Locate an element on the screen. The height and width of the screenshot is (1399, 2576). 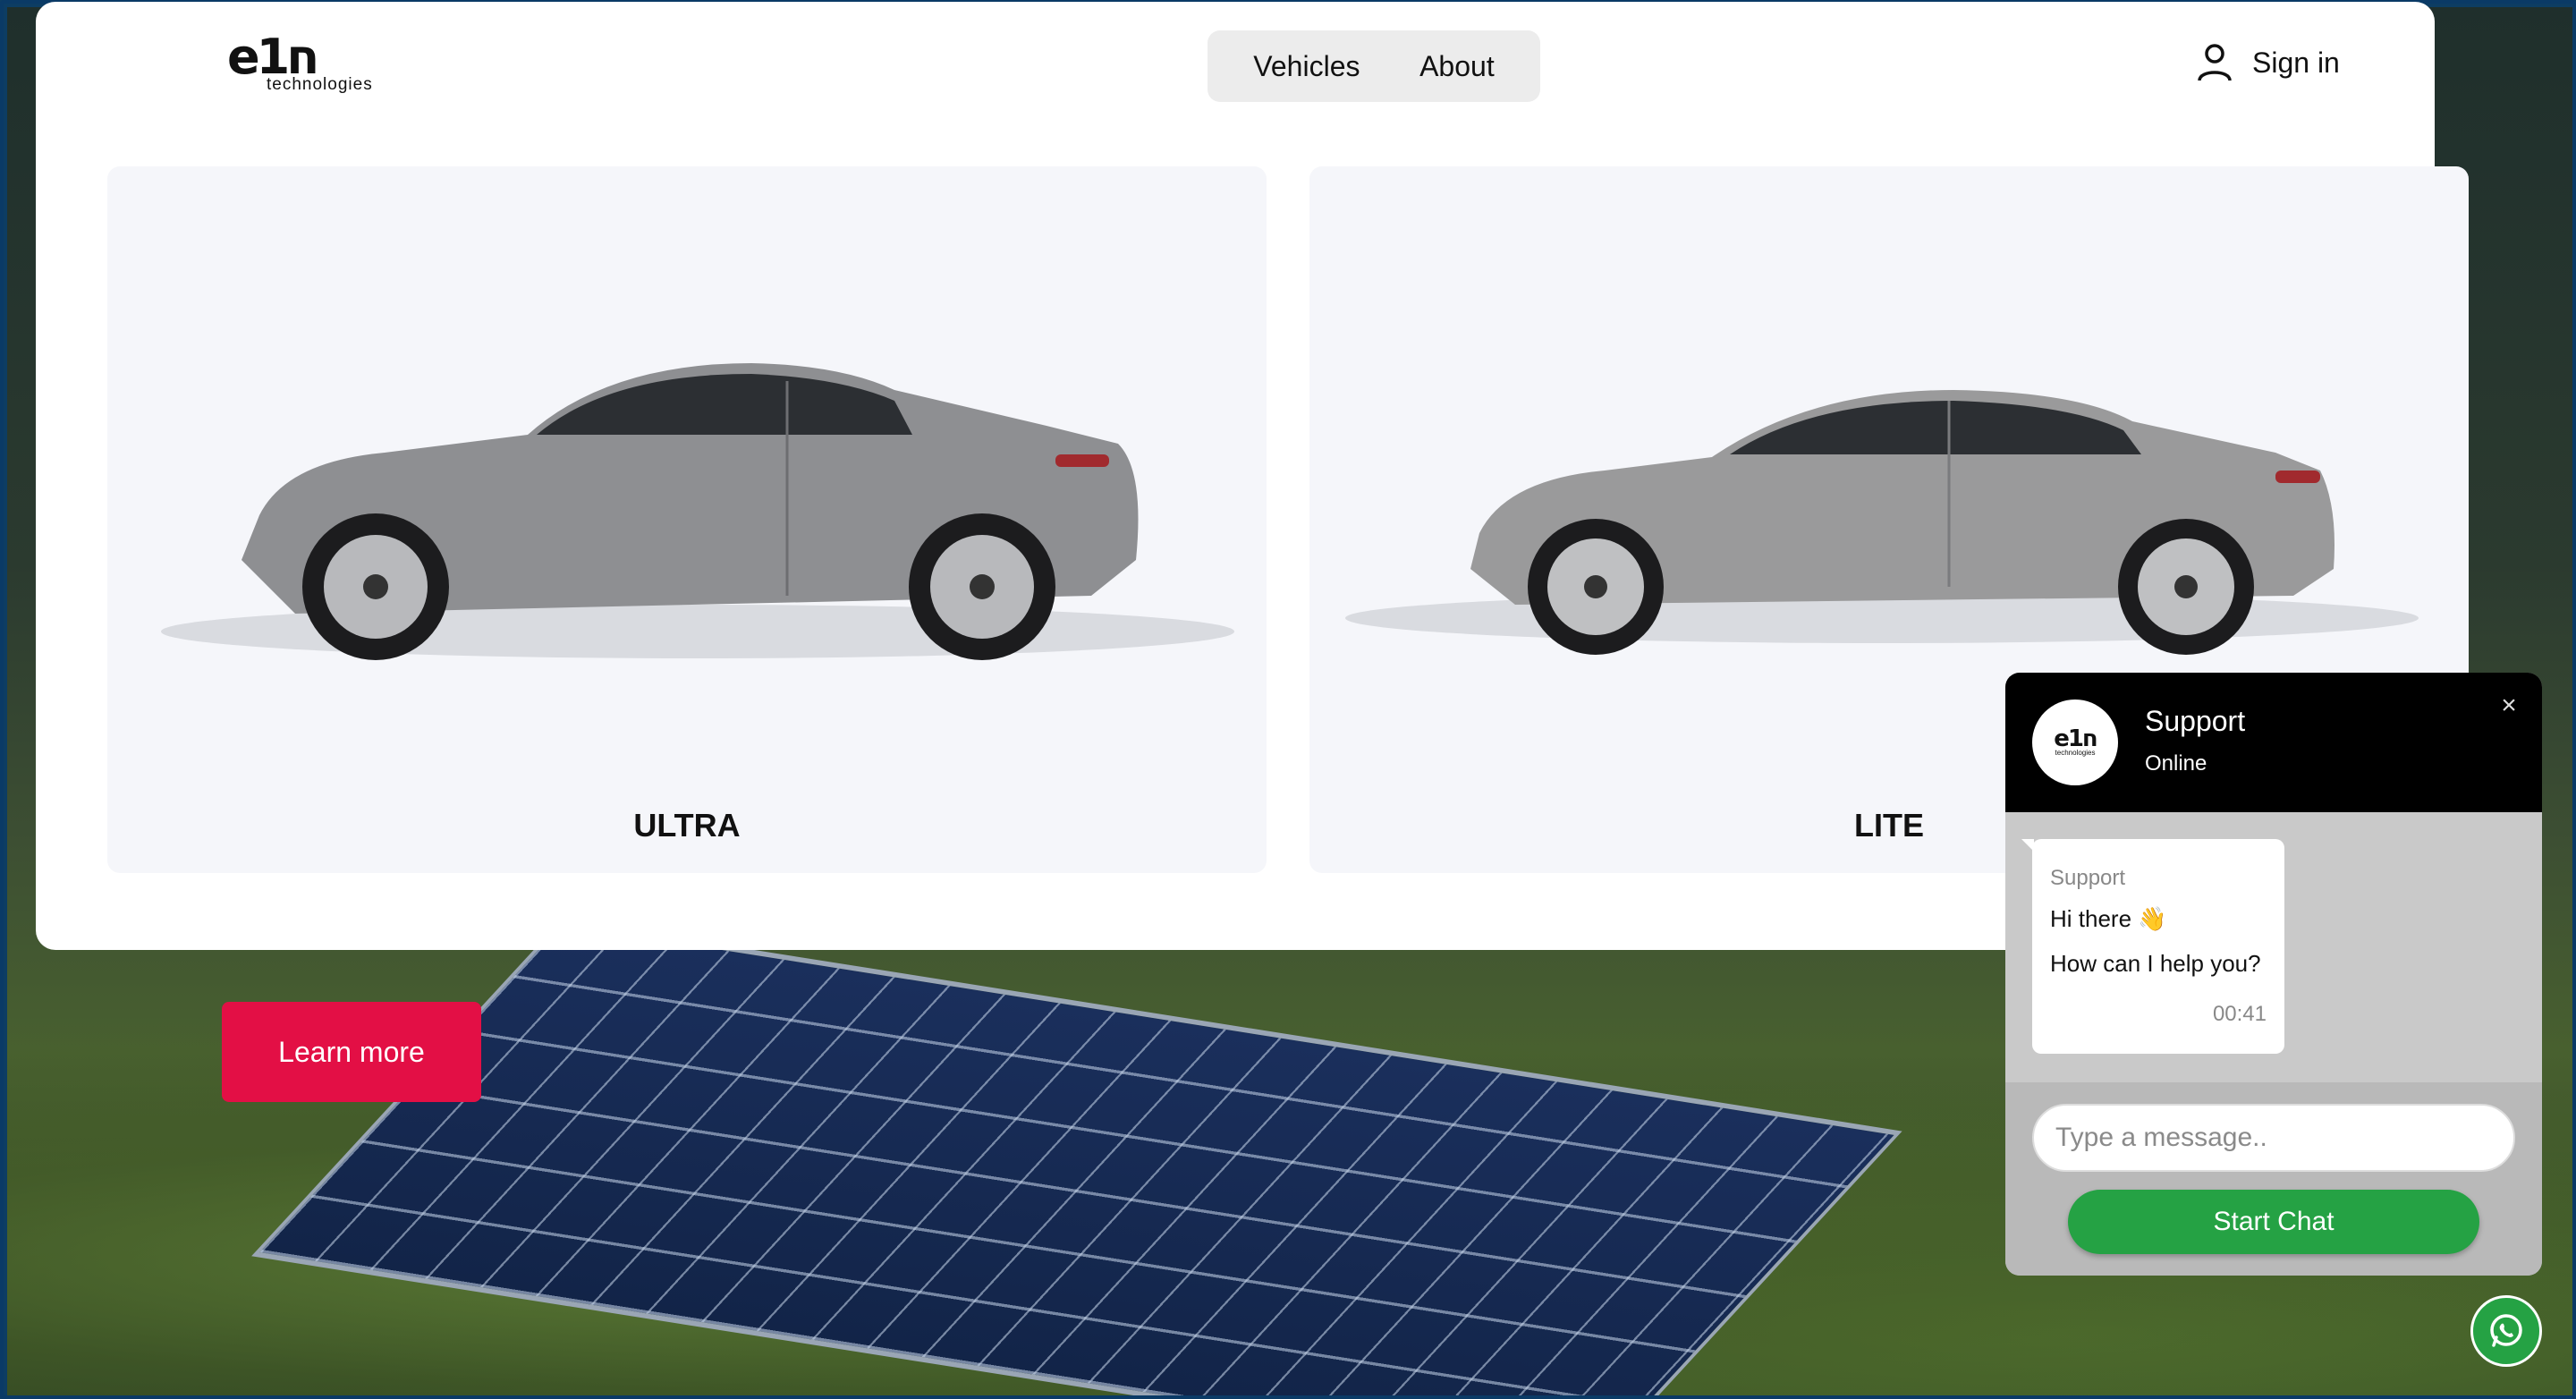
message-line-2: How can I help you? is located at coordinates (2155, 963).